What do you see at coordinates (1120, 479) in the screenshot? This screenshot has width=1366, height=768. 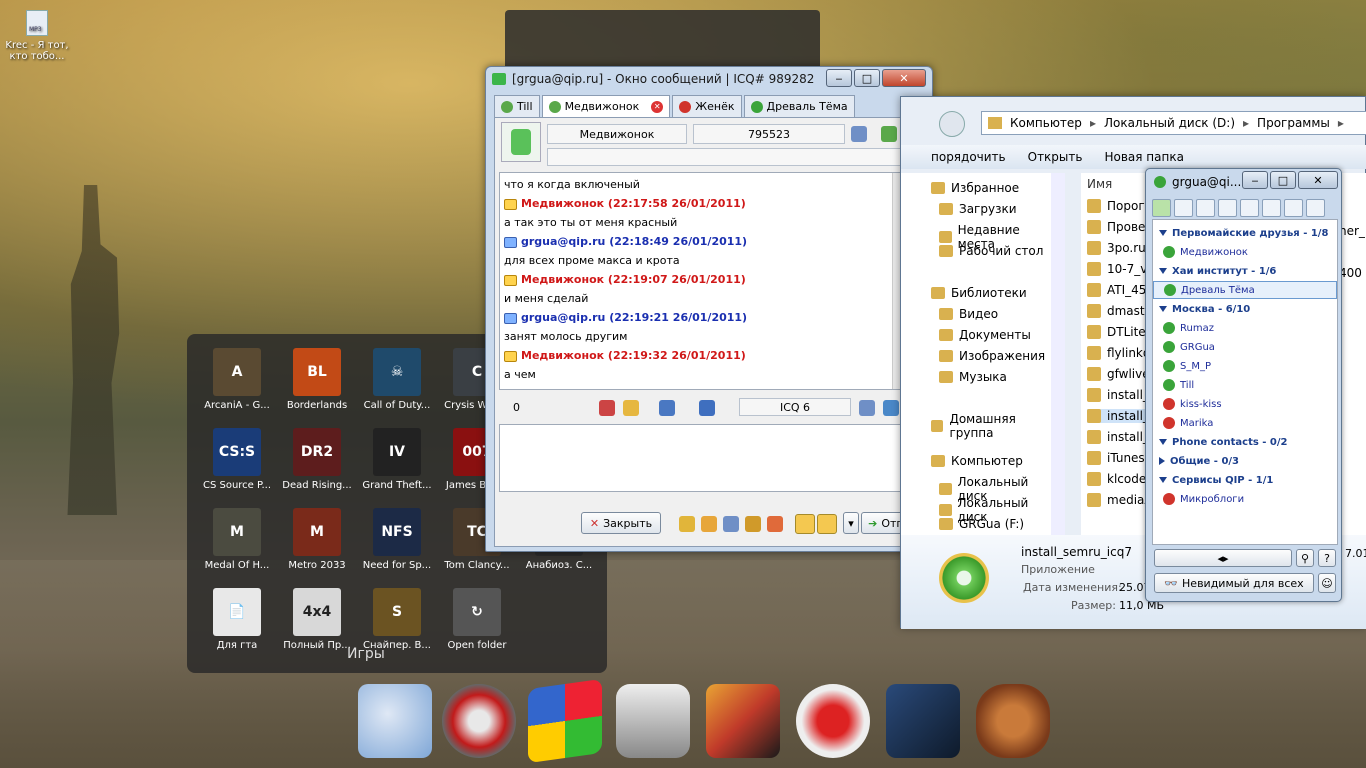 I see `file-item: klcodec` at bounding box center [1120, 479].